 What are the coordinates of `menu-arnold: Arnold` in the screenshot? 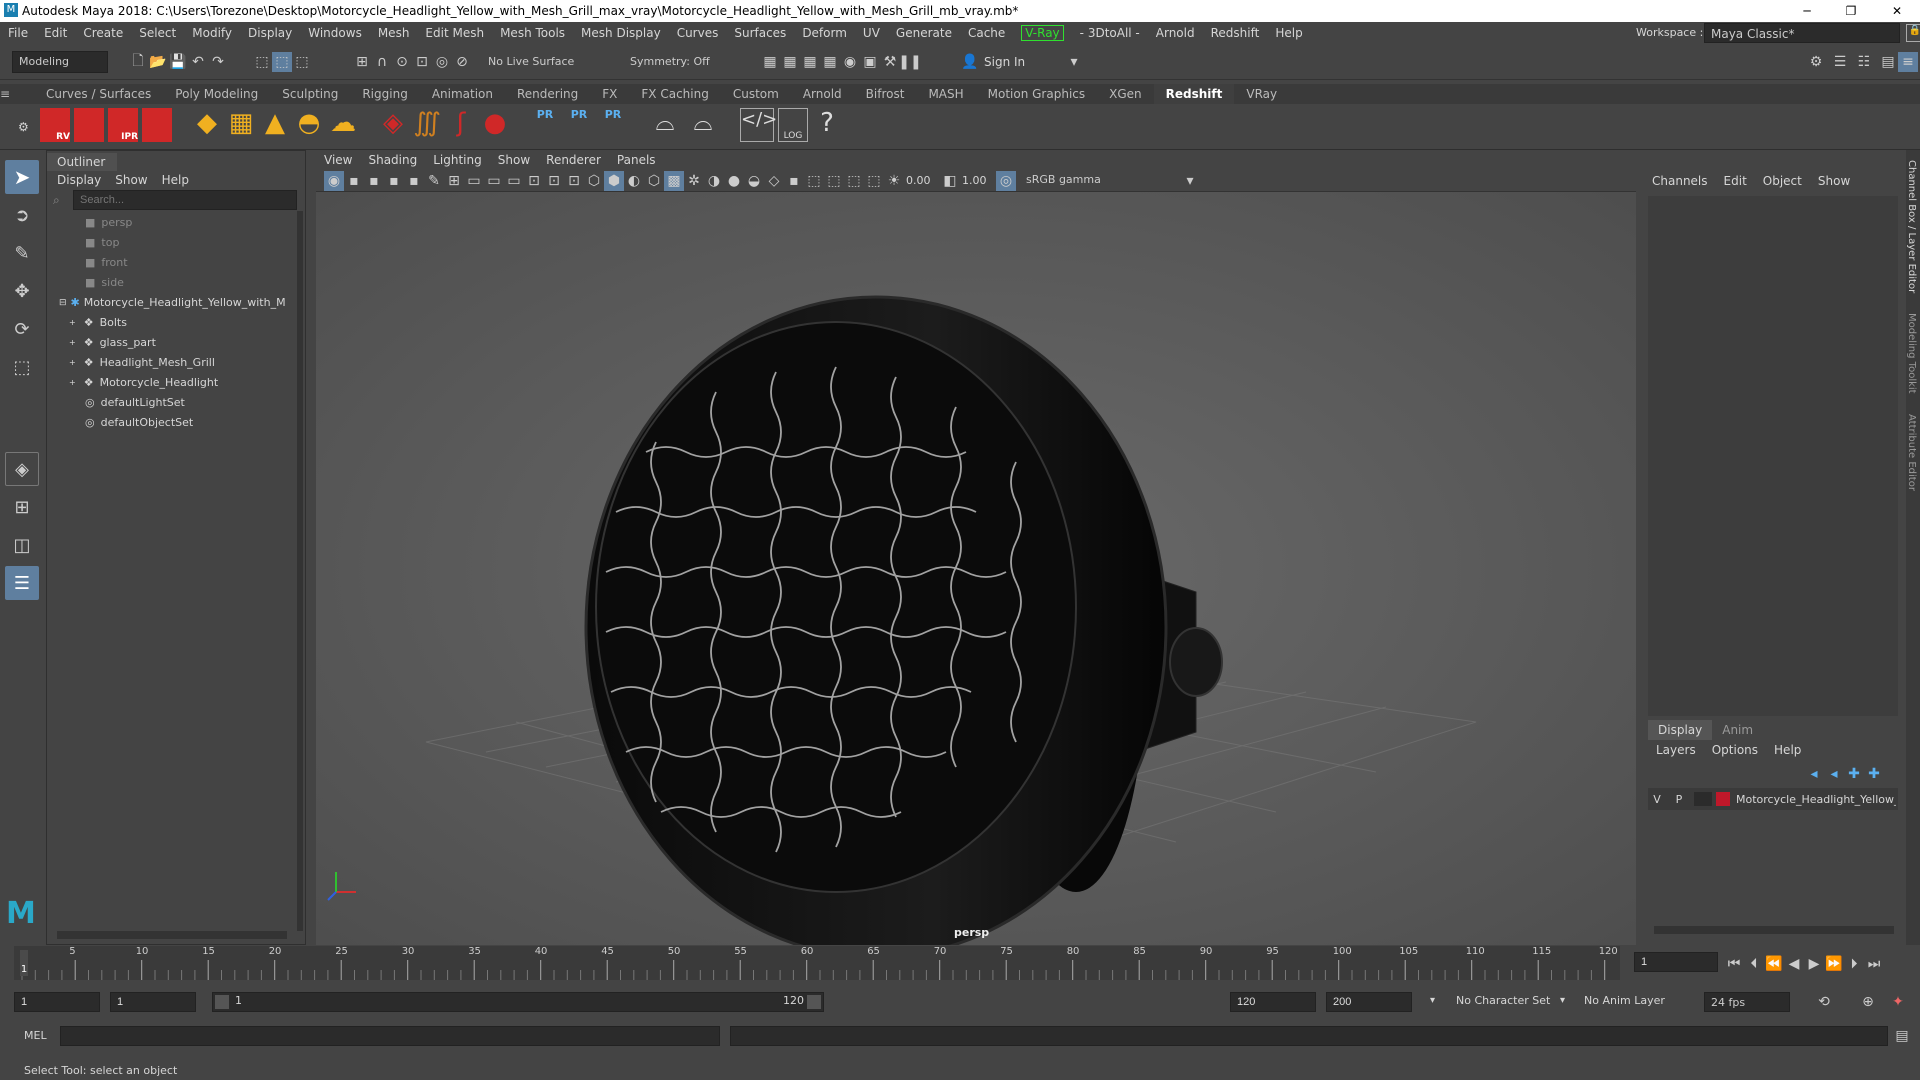 It's located at (1175, 33).